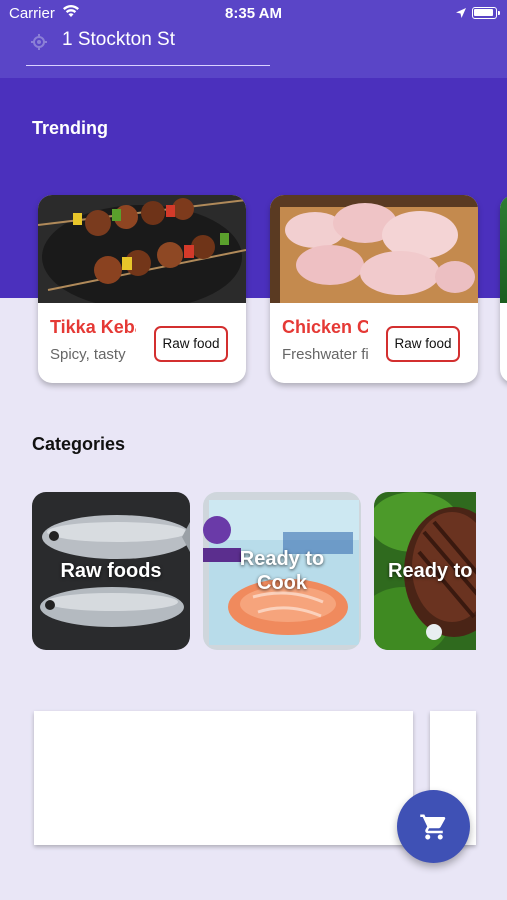 This screenshot has width=507, height=900. I want to click on location-services-icon, so click(461, 14).